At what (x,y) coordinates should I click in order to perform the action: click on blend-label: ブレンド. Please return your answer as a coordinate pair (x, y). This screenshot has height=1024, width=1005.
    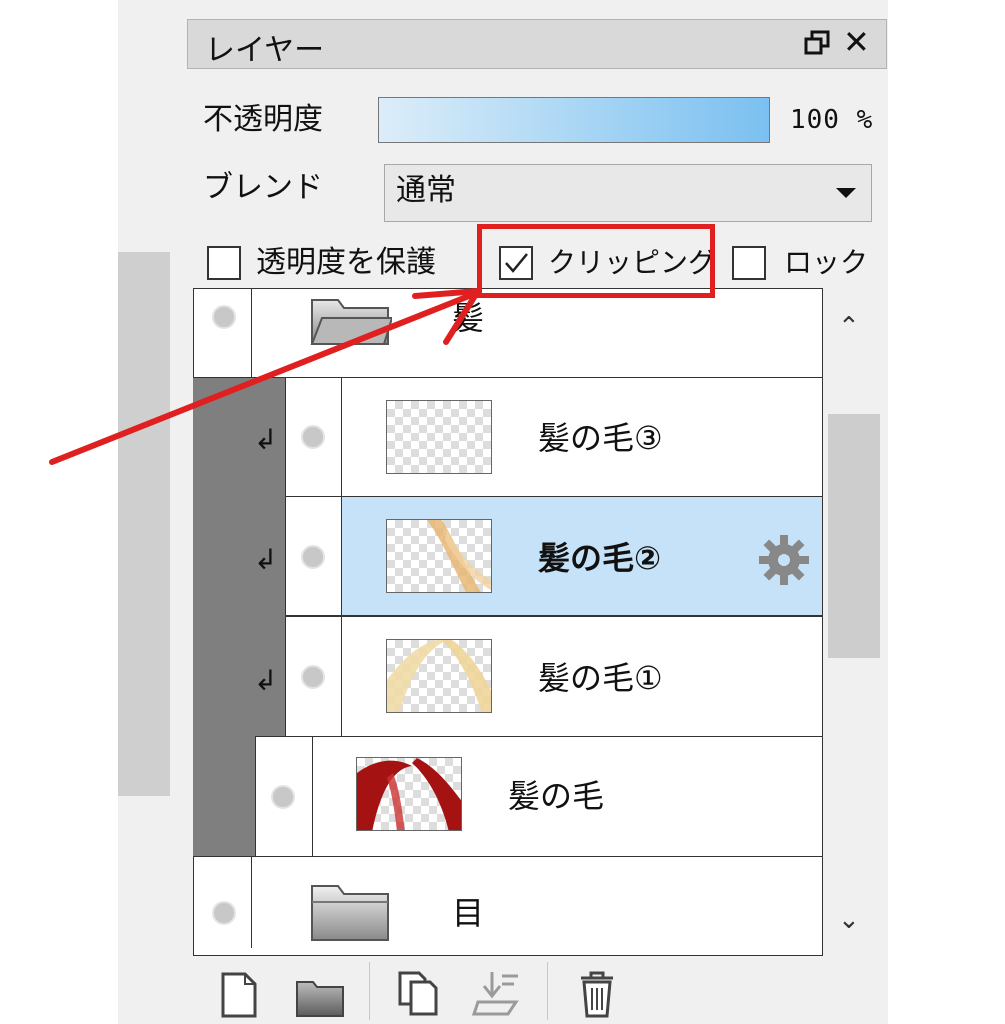
    Looking at the image, I should click on (263, 187).